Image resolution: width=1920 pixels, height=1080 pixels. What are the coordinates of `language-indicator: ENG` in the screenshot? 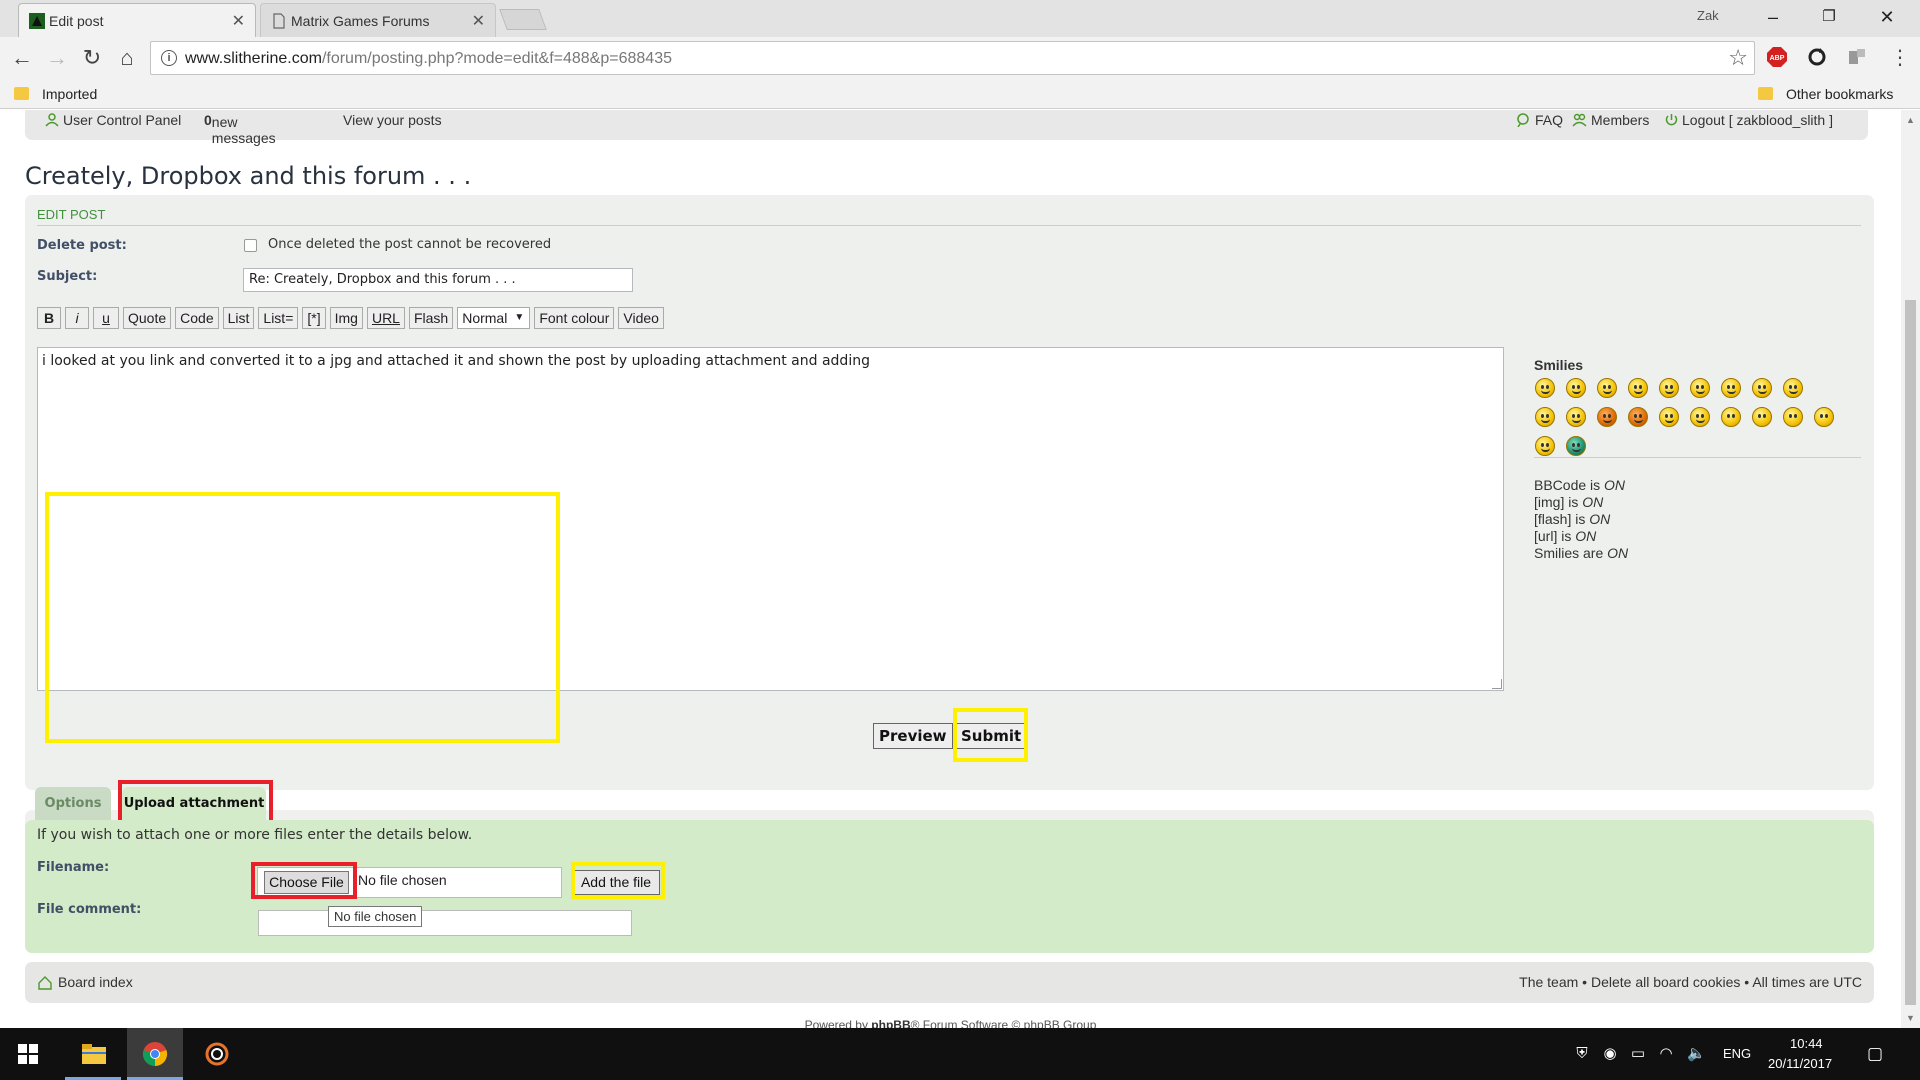 It's located at (1737, 1053).